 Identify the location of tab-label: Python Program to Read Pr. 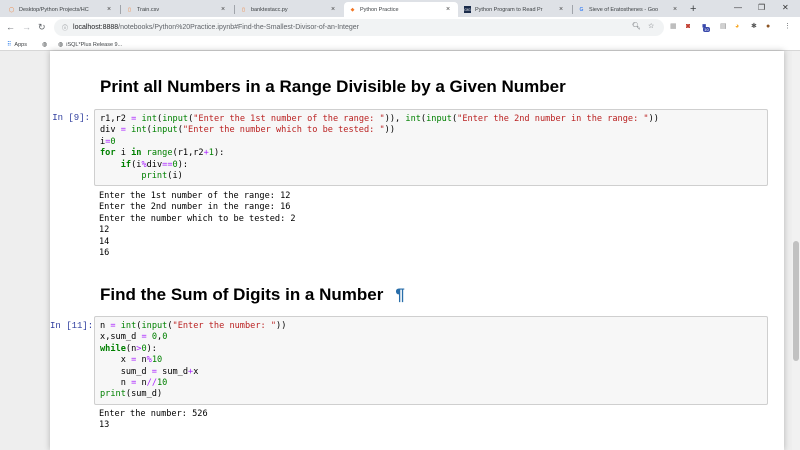
(509, 9).